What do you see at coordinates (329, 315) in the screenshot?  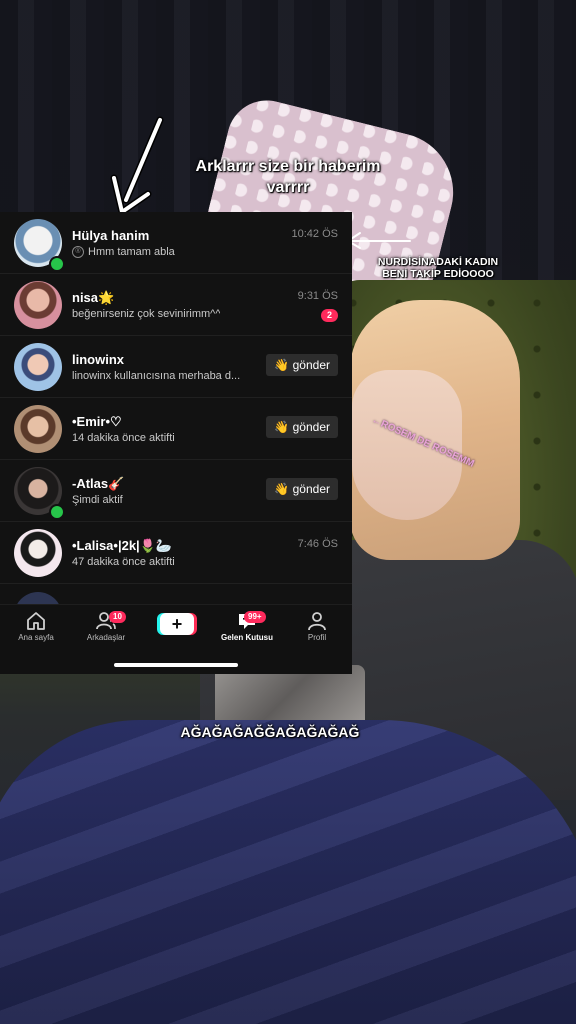 I see `unread-badge: 2` at bounding box center [329, 315].